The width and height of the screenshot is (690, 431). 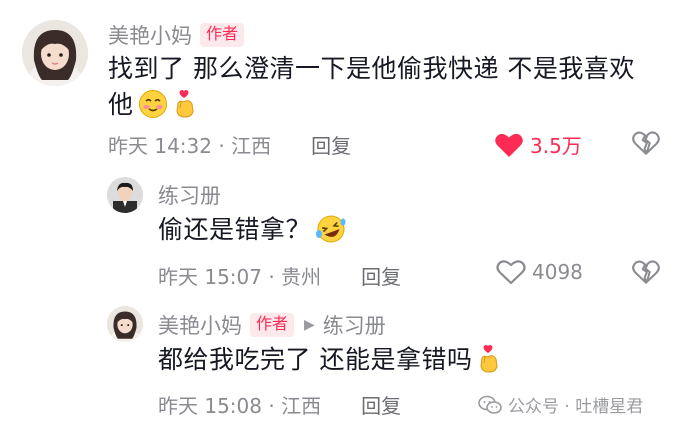 I want to click on comment-meta: 昨天 15:08 · 江西 回复, so click(x=279, y=404).